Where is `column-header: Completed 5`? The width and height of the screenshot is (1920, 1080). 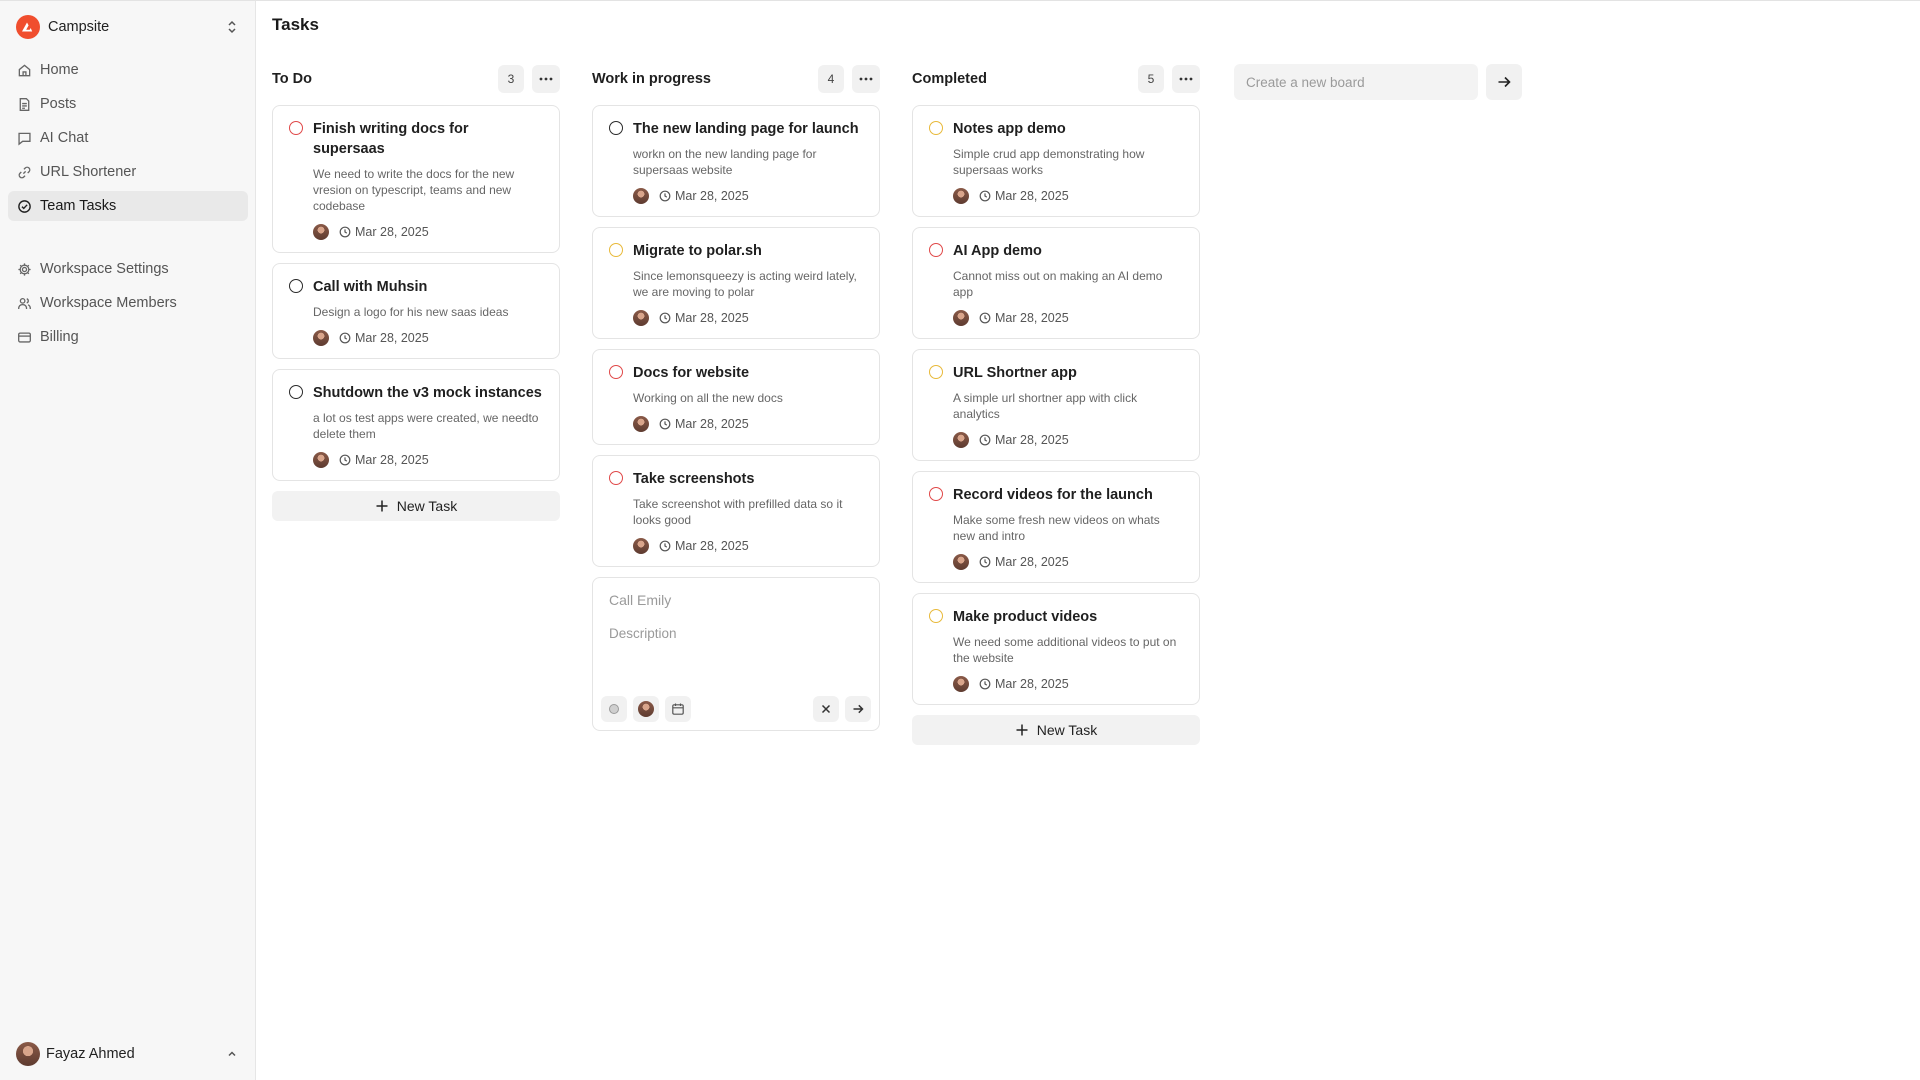 column-header: Completed 5 is located at coordinates (1056, 79).